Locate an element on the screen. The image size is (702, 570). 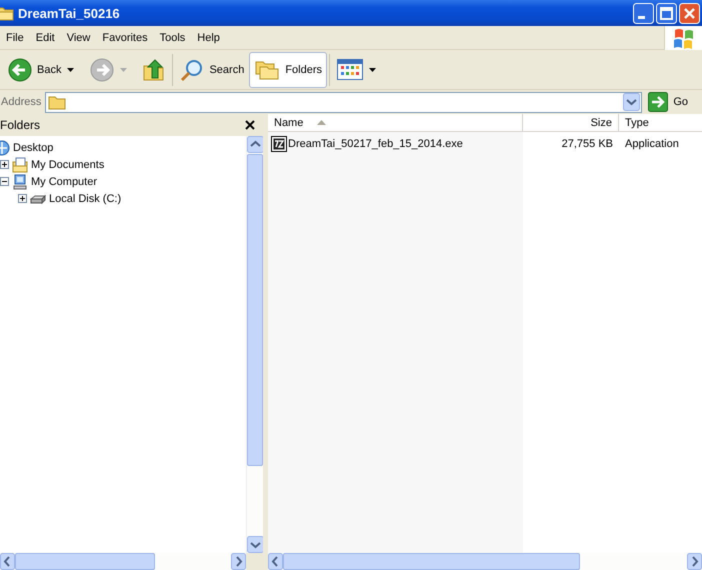
menu-item: Edit is located at coordinates (45, 38).